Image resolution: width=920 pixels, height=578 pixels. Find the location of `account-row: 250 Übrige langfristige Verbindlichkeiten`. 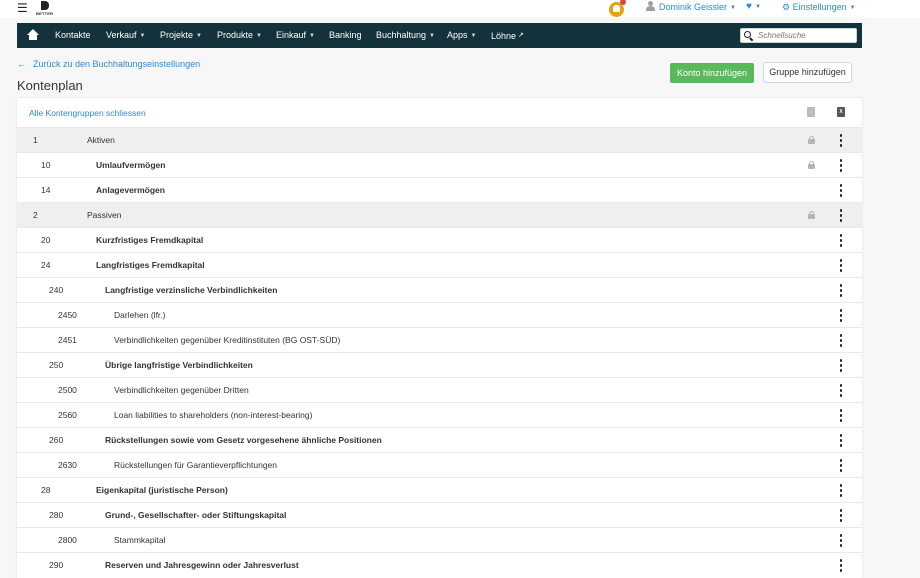

account-row: 250 Übrige langfristige Verbindlichkeiten is located at coordinates (439, 364).